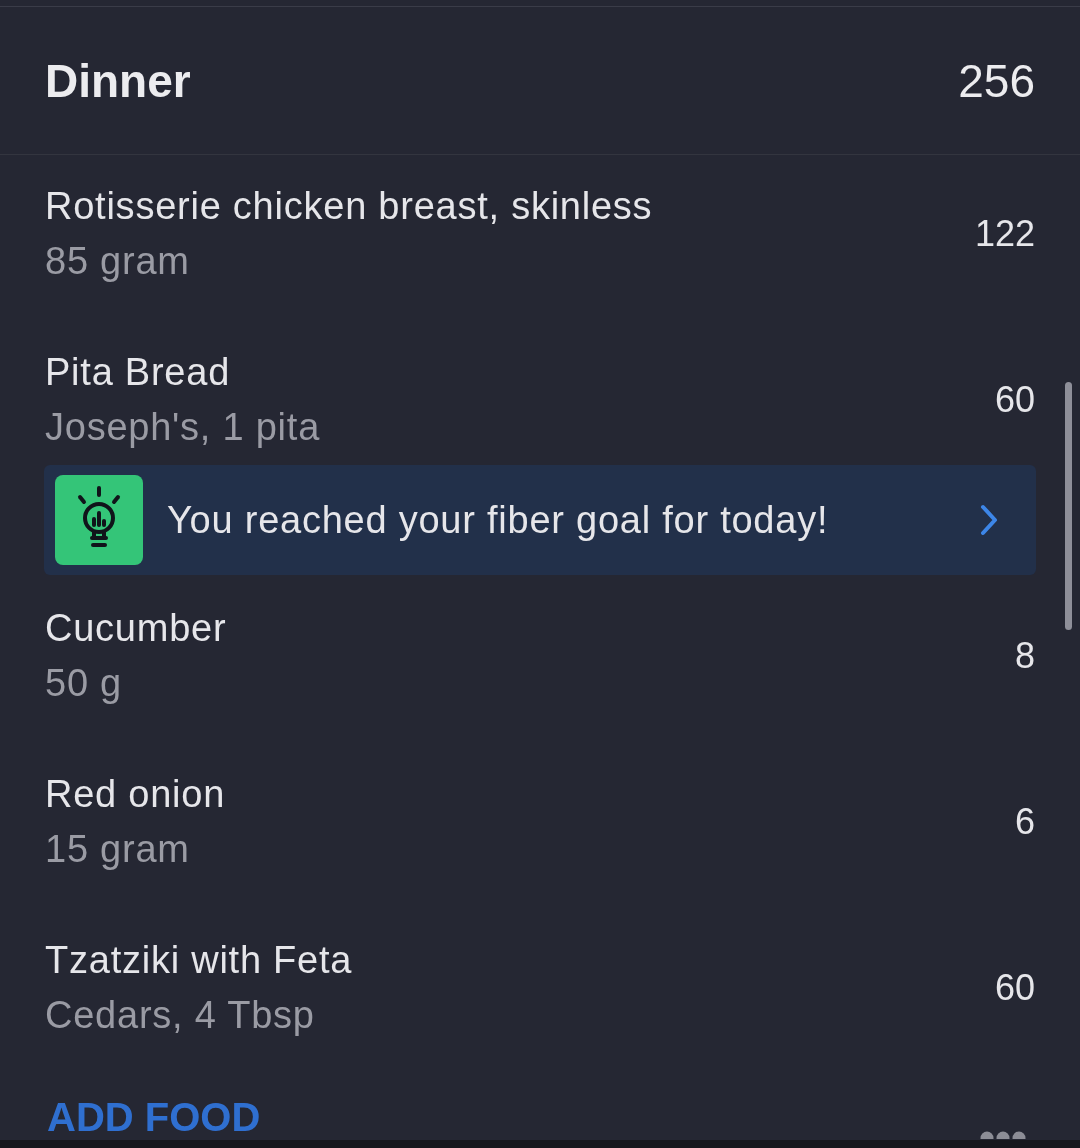  What do you see at coordinates (183, 427) in the screenshot?
I see `food-serving: Joseph's, 1 pita` at bounding box center [183, 427].